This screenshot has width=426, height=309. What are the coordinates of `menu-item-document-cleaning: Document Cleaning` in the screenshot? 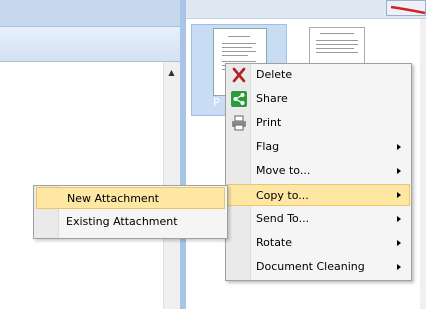 It's located at (318, 267).